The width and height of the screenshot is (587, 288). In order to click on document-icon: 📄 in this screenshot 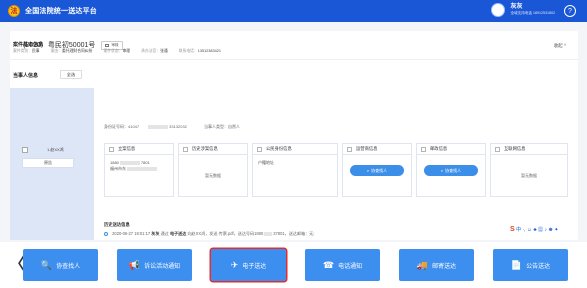, I will do `click(516, 264)`.